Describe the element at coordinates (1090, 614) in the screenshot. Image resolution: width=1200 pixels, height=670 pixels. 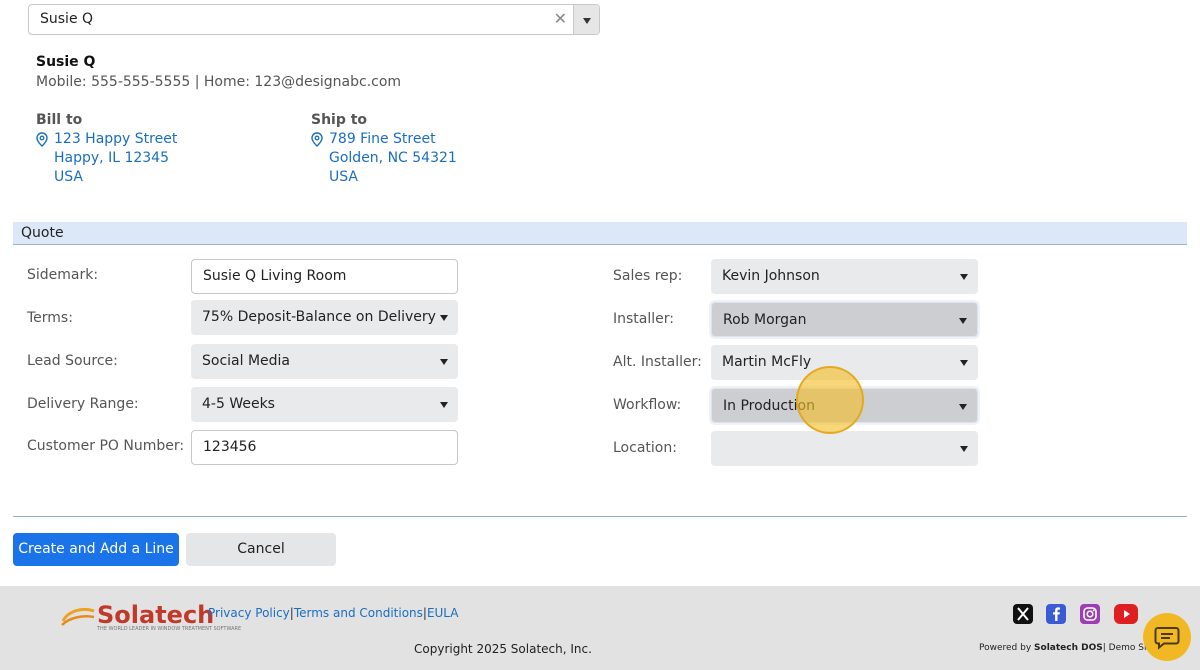
I see `instagram-icon` at that location.